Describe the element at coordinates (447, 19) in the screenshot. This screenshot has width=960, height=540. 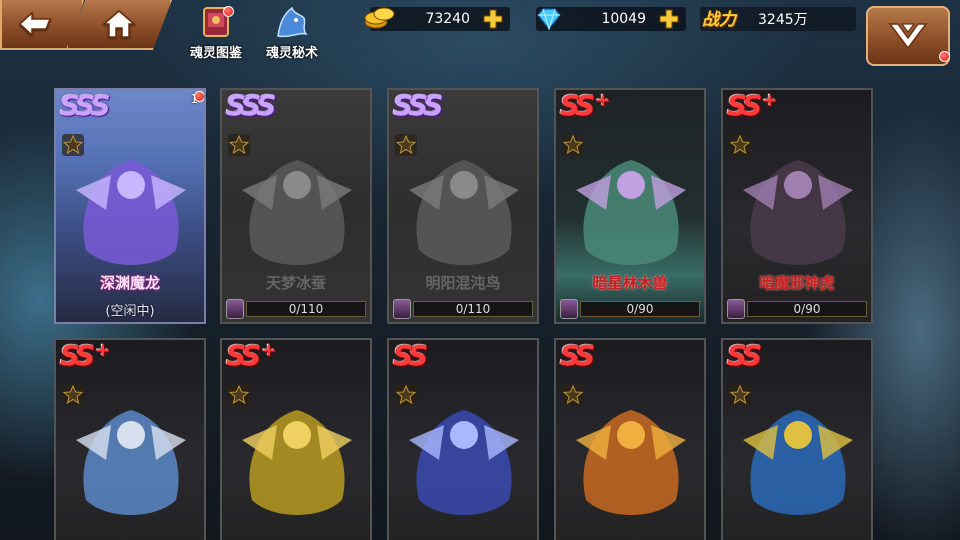
I see `gold-value: 73240` at that location.